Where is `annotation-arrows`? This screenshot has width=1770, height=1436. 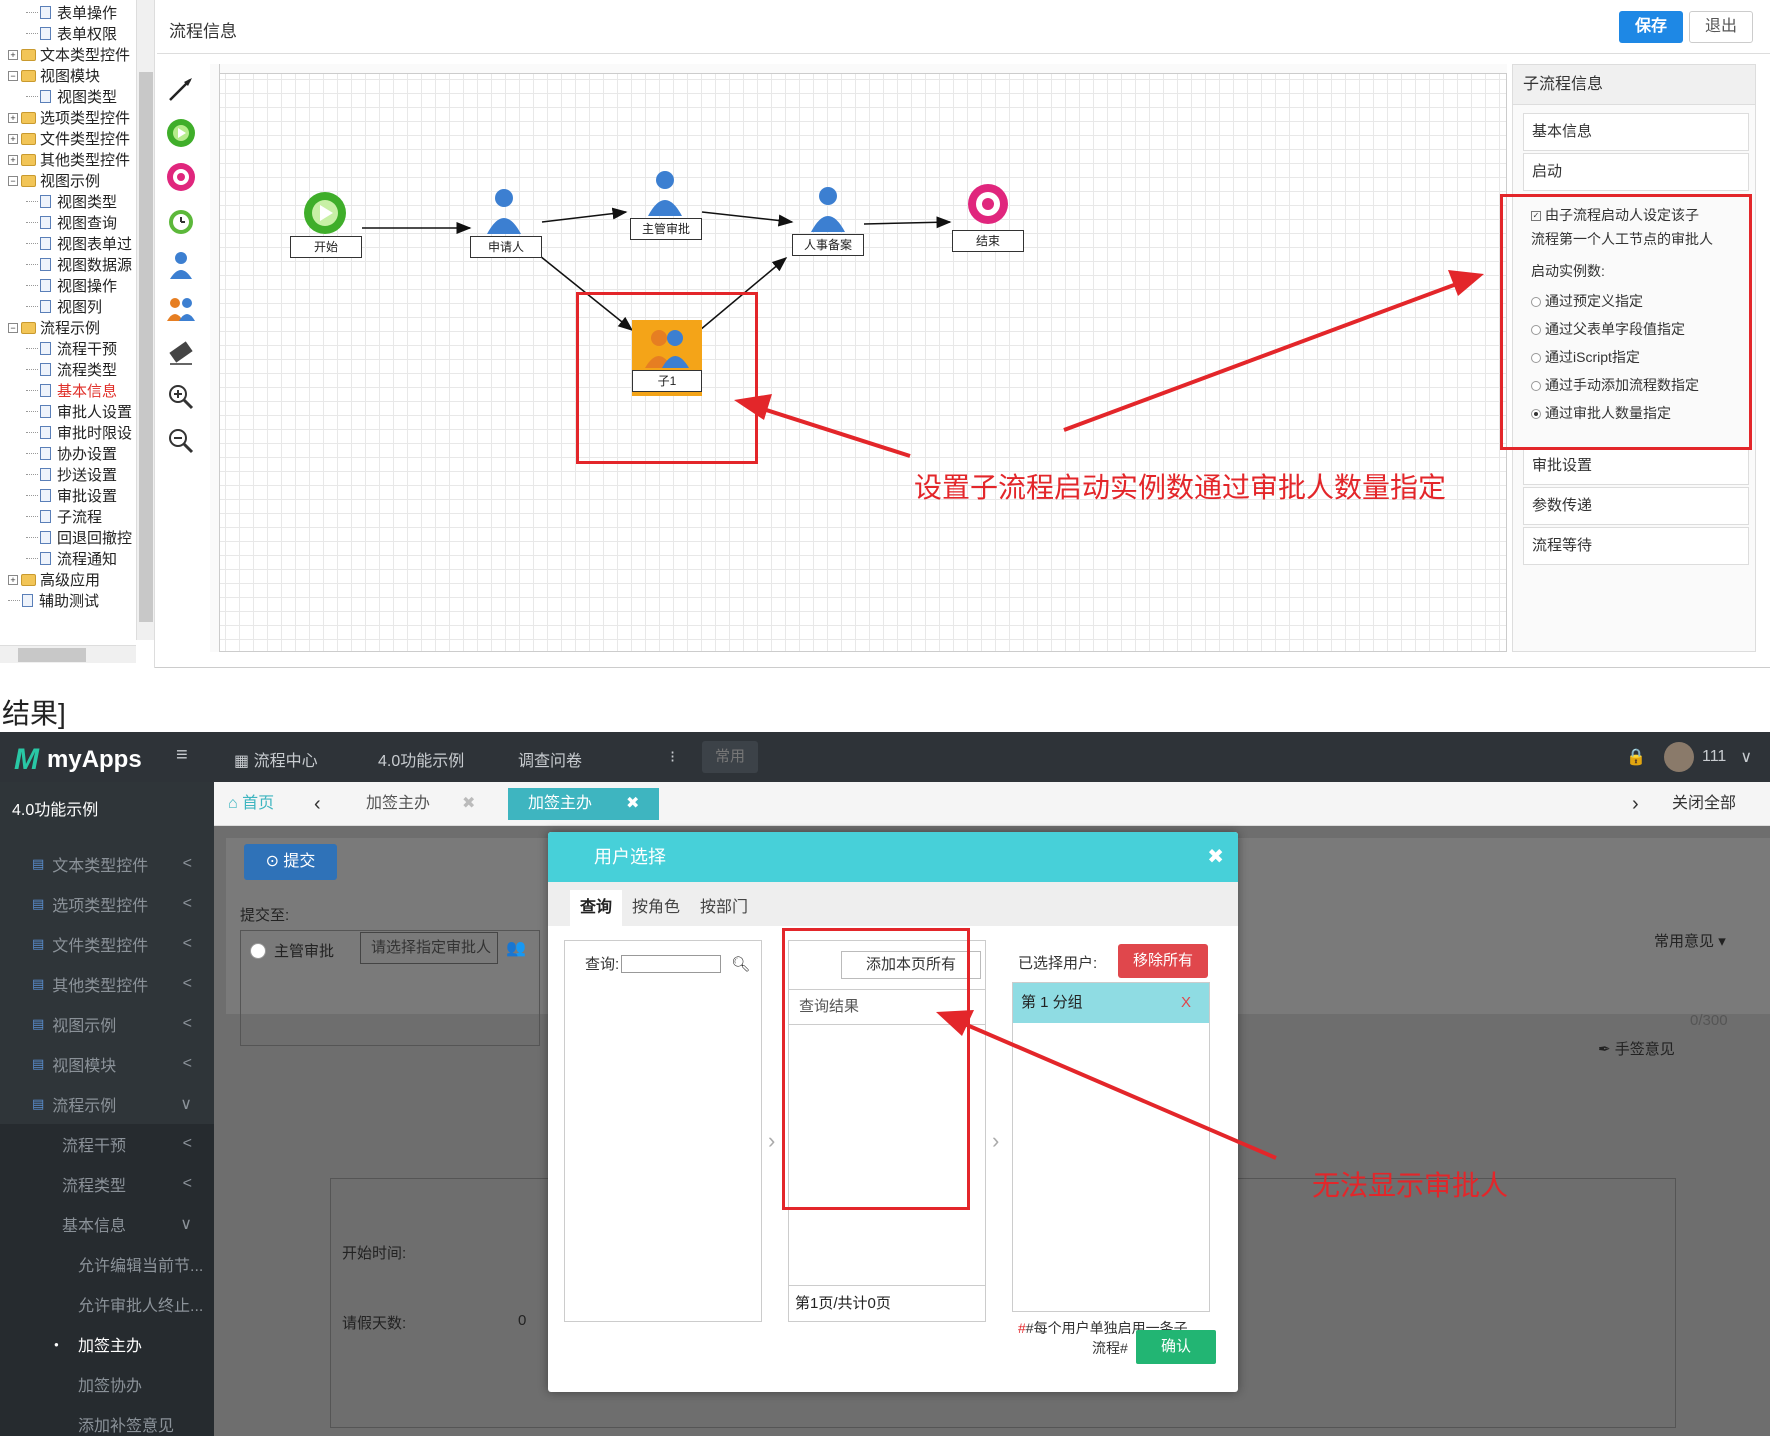 annotation-arrows is located at coordinates (1109, 364).